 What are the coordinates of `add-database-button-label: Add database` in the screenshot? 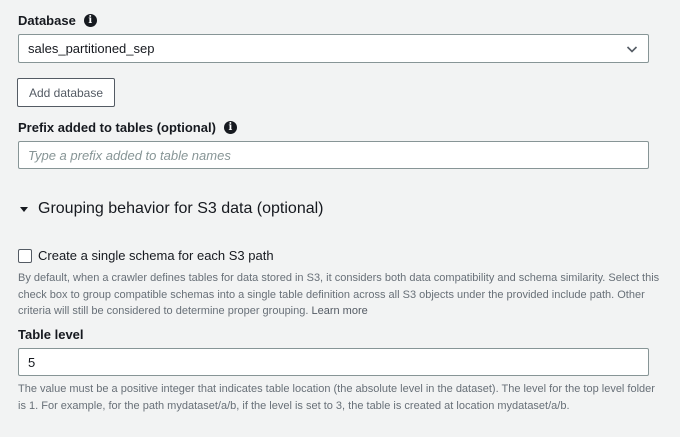 It's located at (66, 92).